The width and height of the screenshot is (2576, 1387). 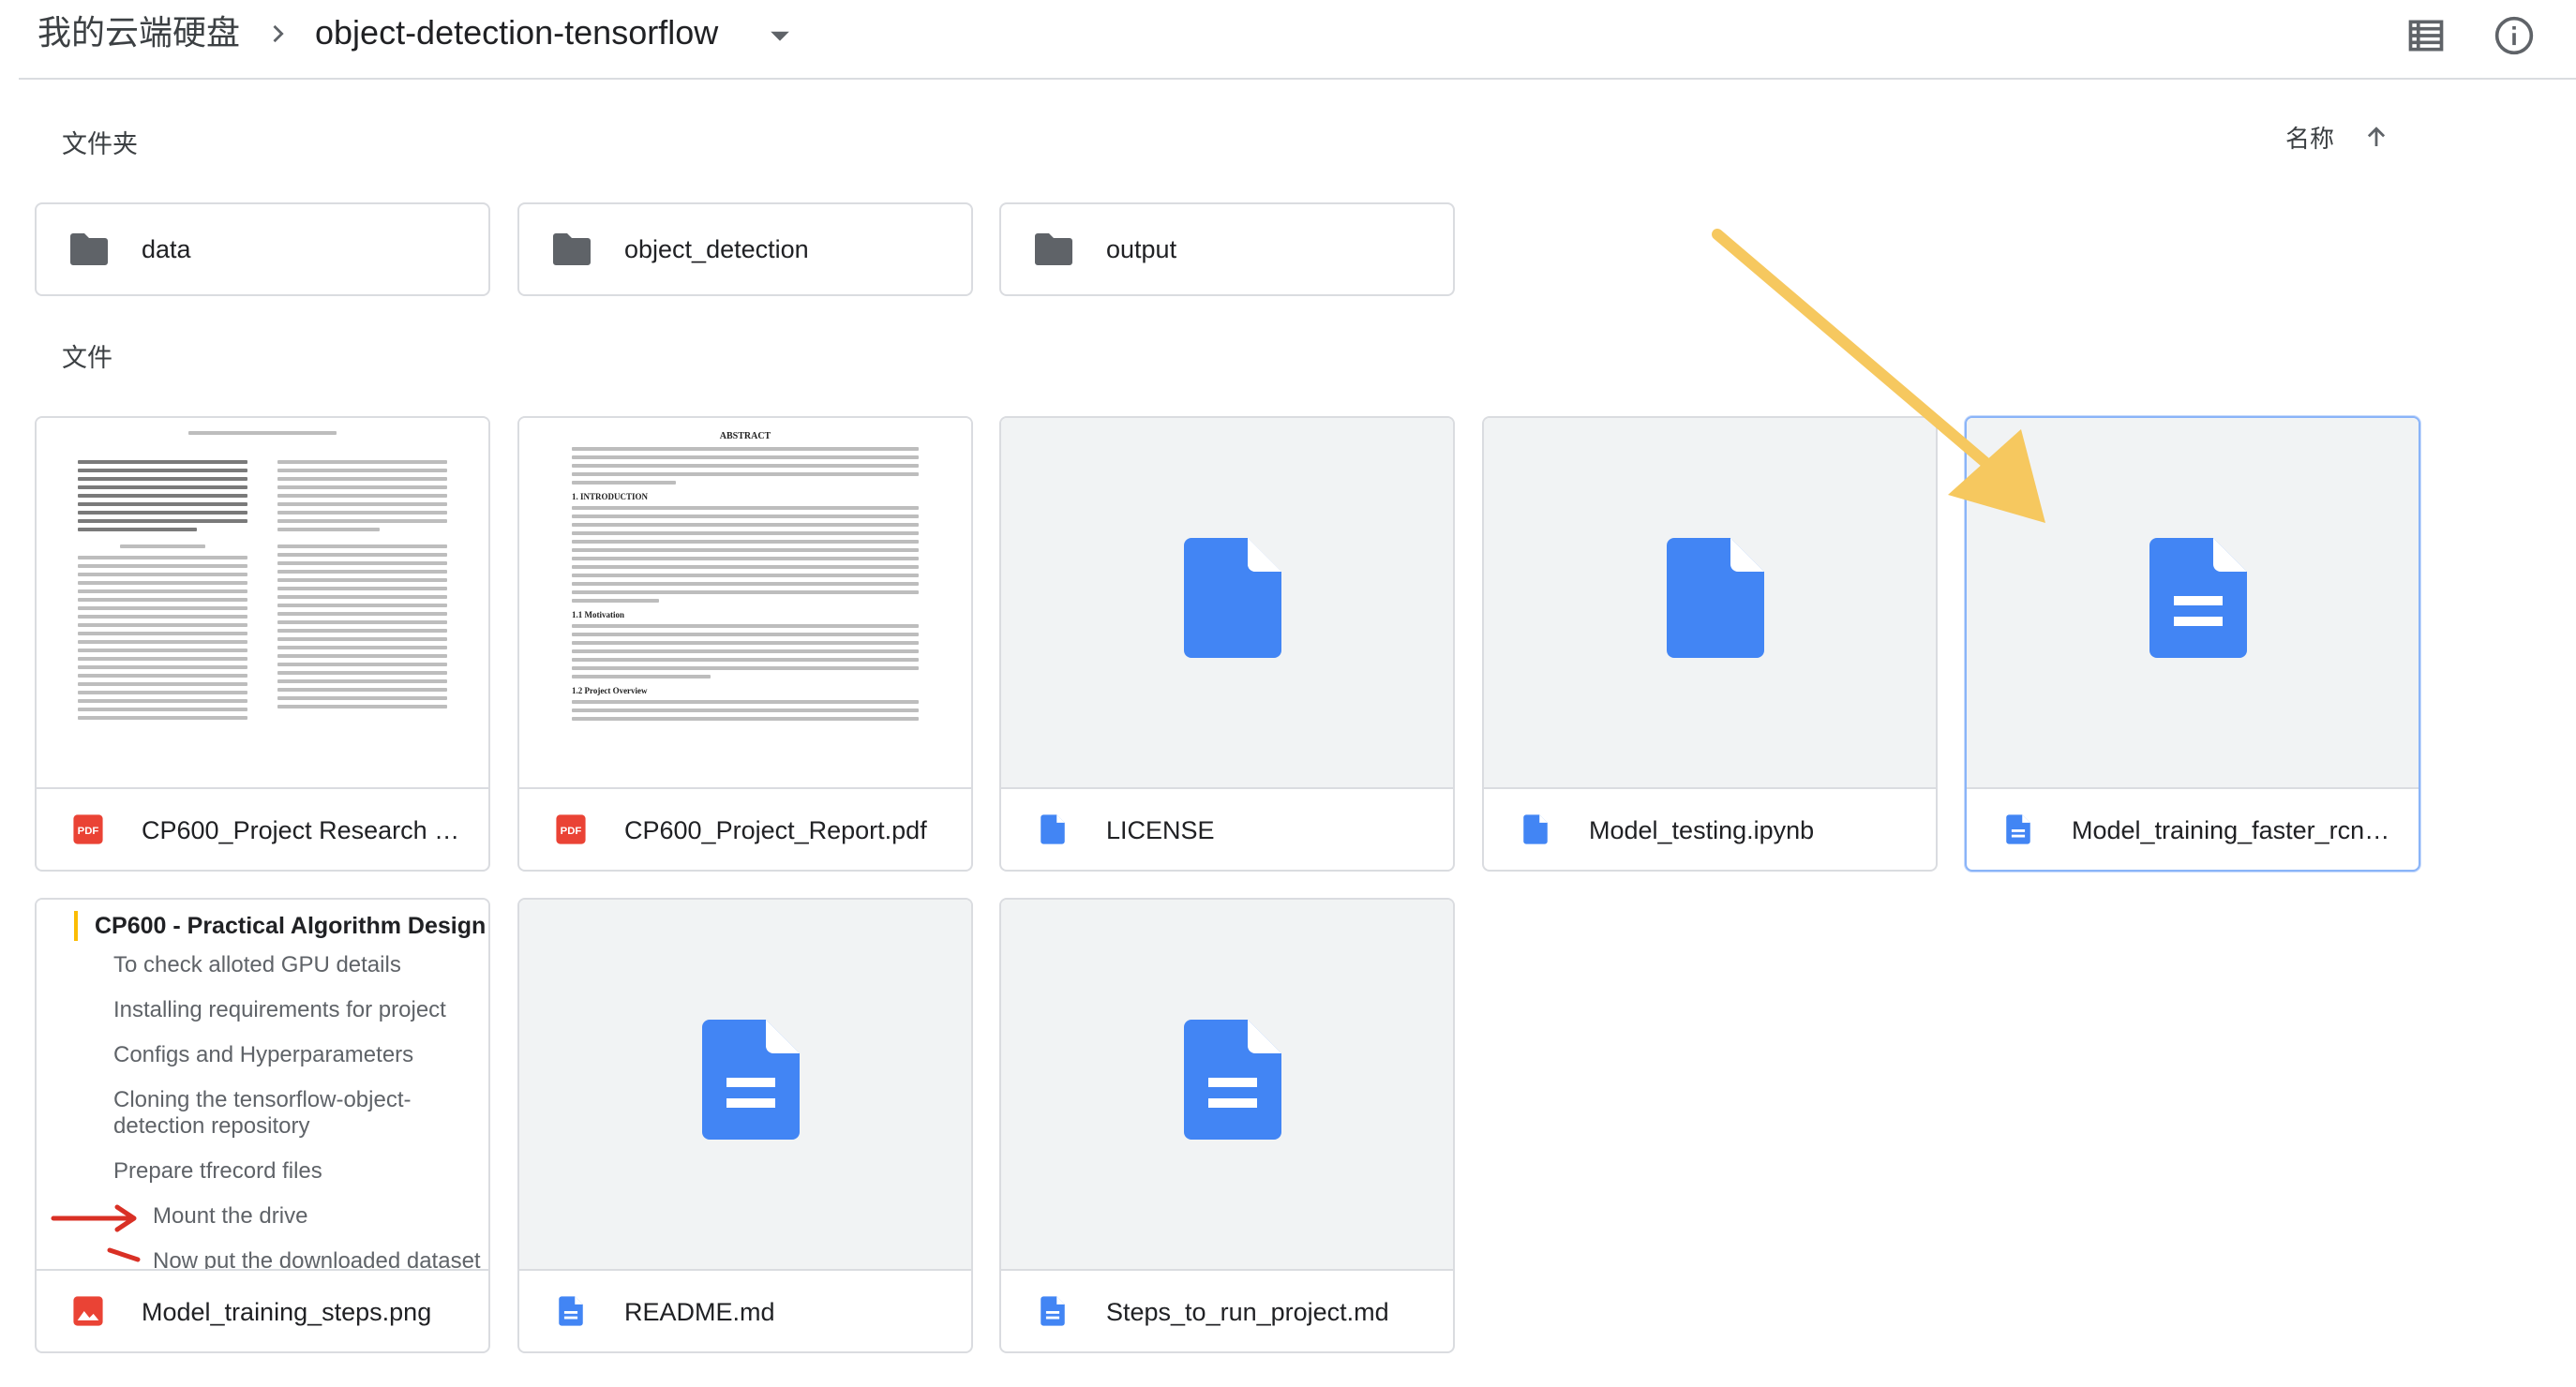 I want to click on folder-data: data, so click(x=263, y=249).